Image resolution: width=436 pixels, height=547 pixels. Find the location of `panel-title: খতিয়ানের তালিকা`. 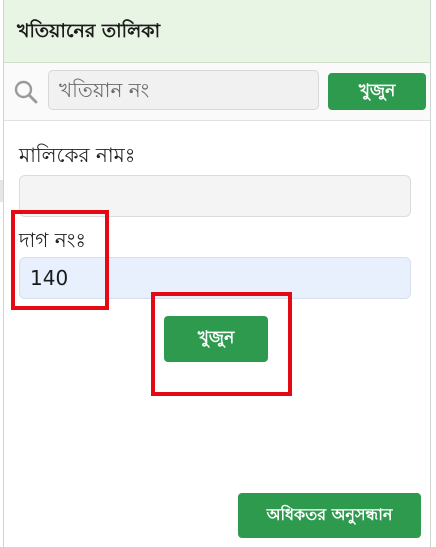

panel-title: খতিয়ানের তালিকা is located at coordinates (89, 31).